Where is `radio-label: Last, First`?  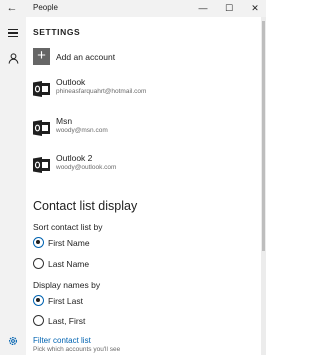 radio-label: Last, First is located at coordinates (67, 321).